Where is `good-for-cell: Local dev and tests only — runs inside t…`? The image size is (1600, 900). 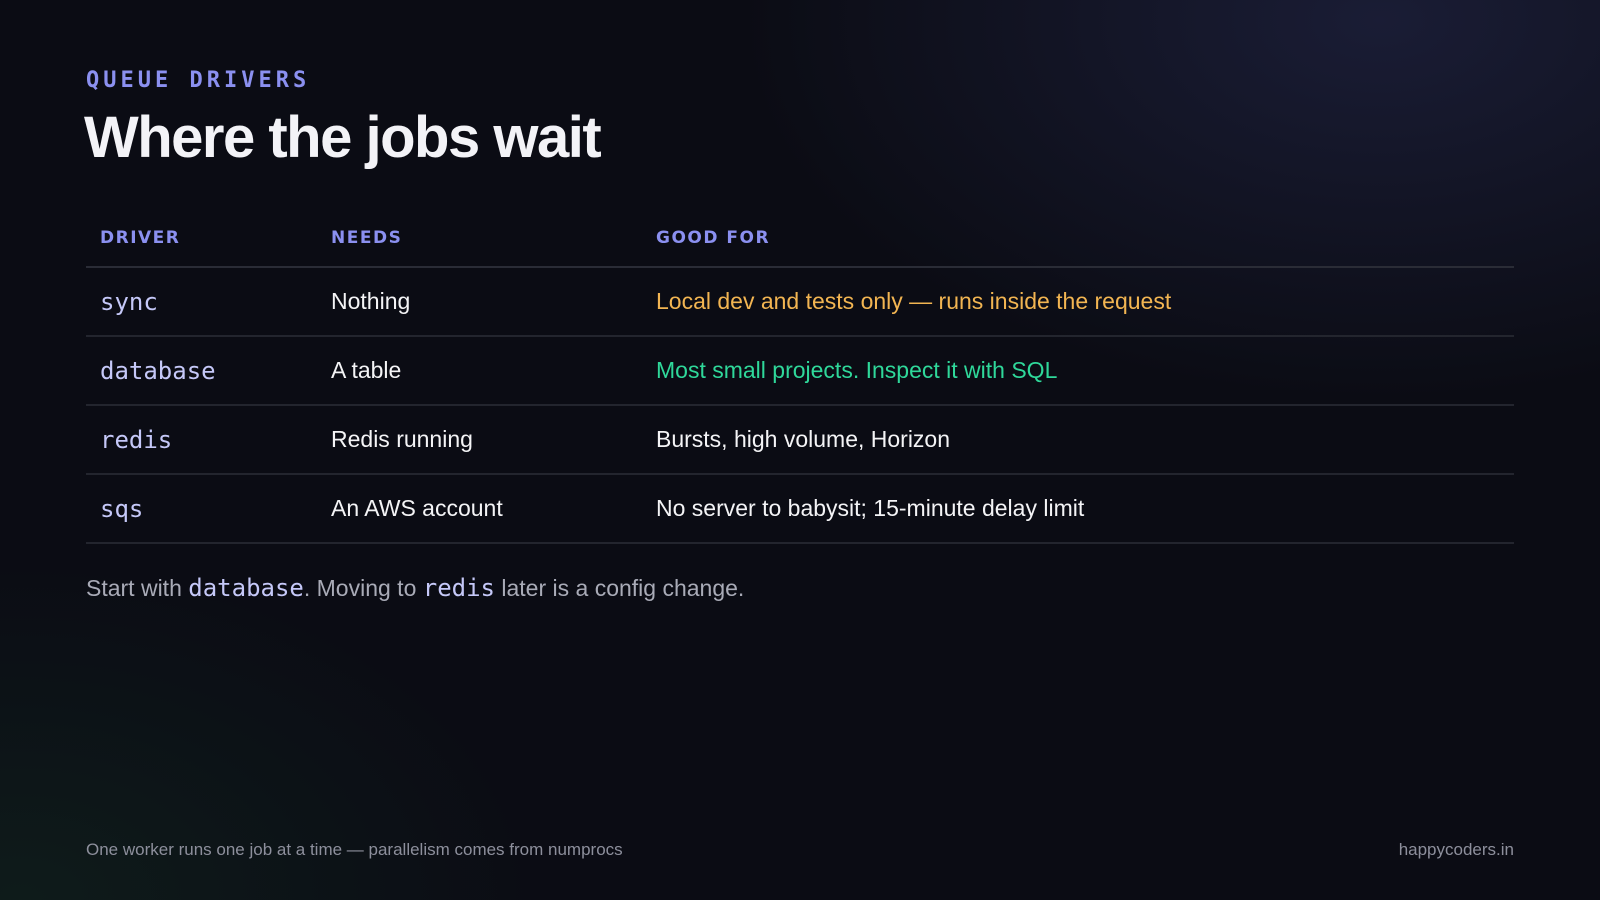 good-for-cell: Local dev and tests only — runs inside t… is located at coordinates (1078, 302).